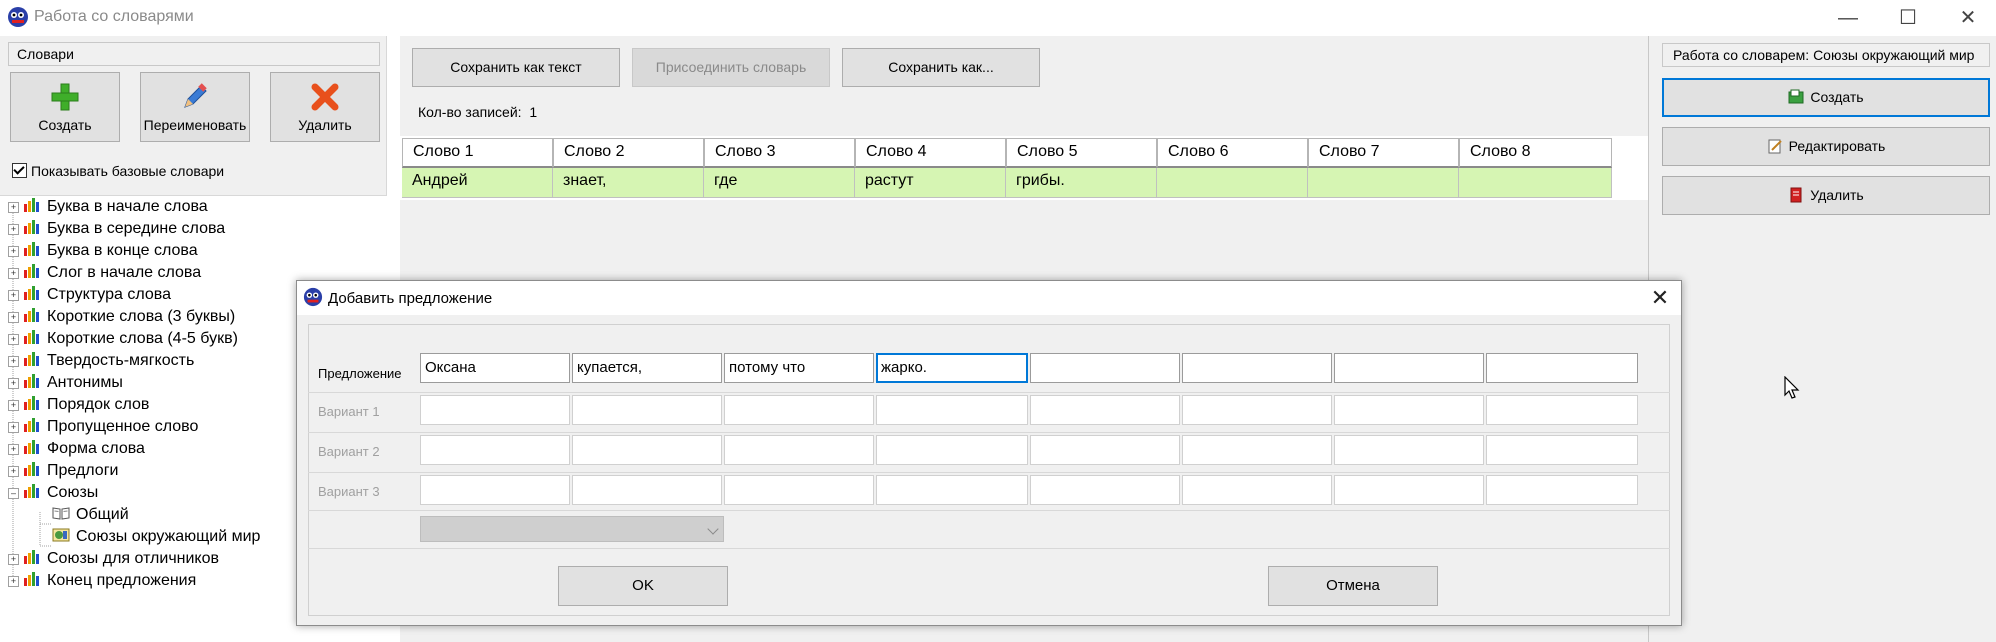 The image size is (1996, 642). I want to click on tree-child-item: Общий, so click(90, 515).